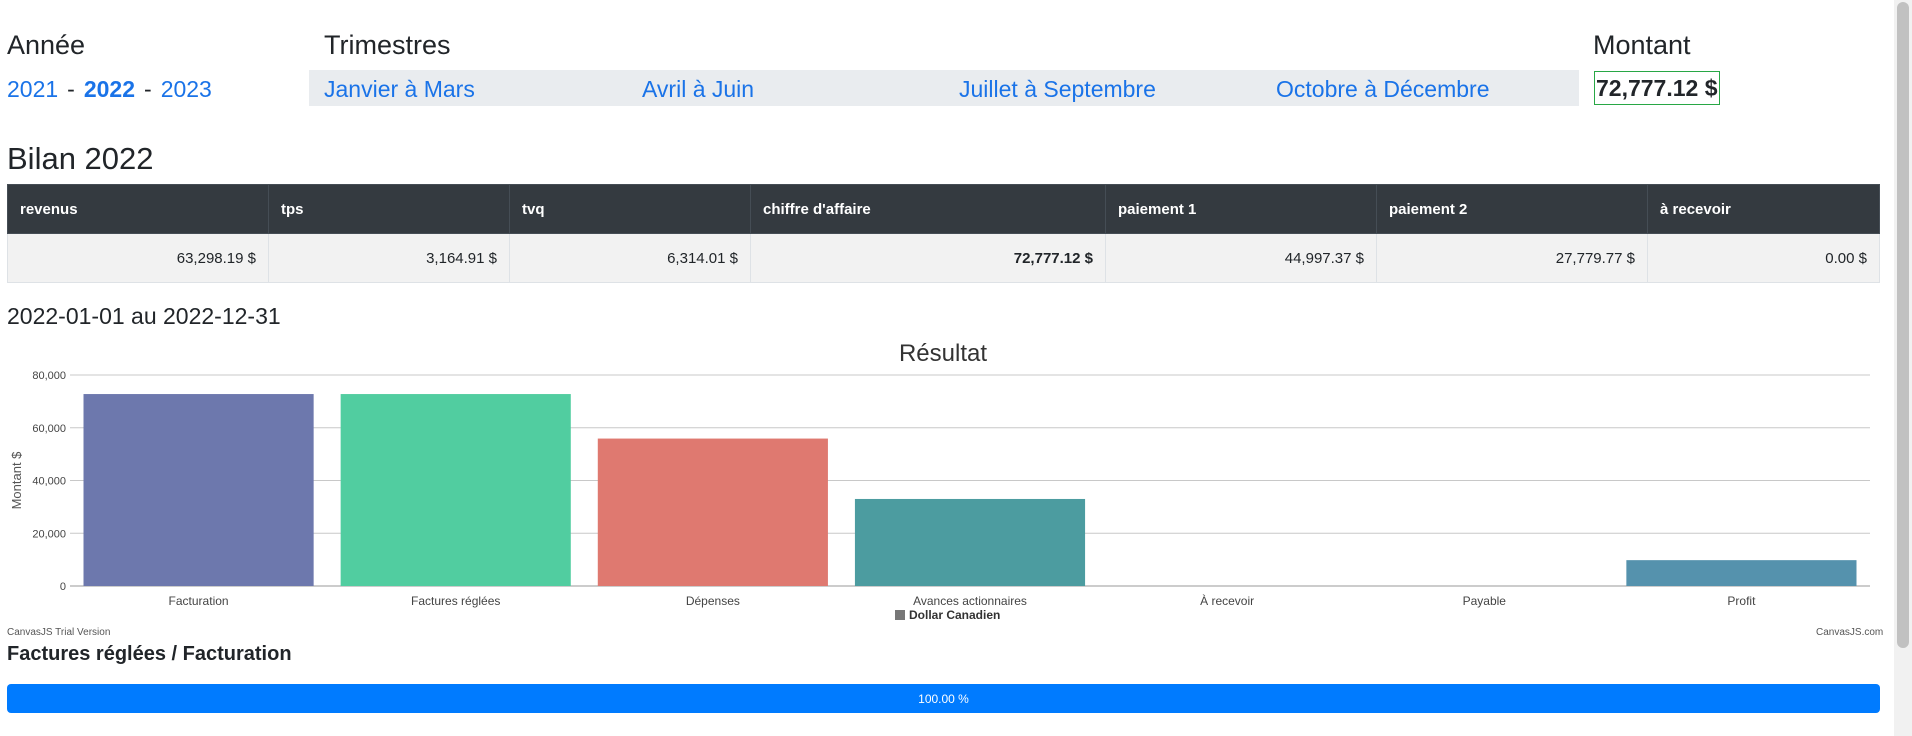 Image resolution: width=1912 pixels, height=736 pixels. Describe the element at coordinates (149, 654) in the screenshot. I see `progress-title: Factures réglées / Facturation` at that location.